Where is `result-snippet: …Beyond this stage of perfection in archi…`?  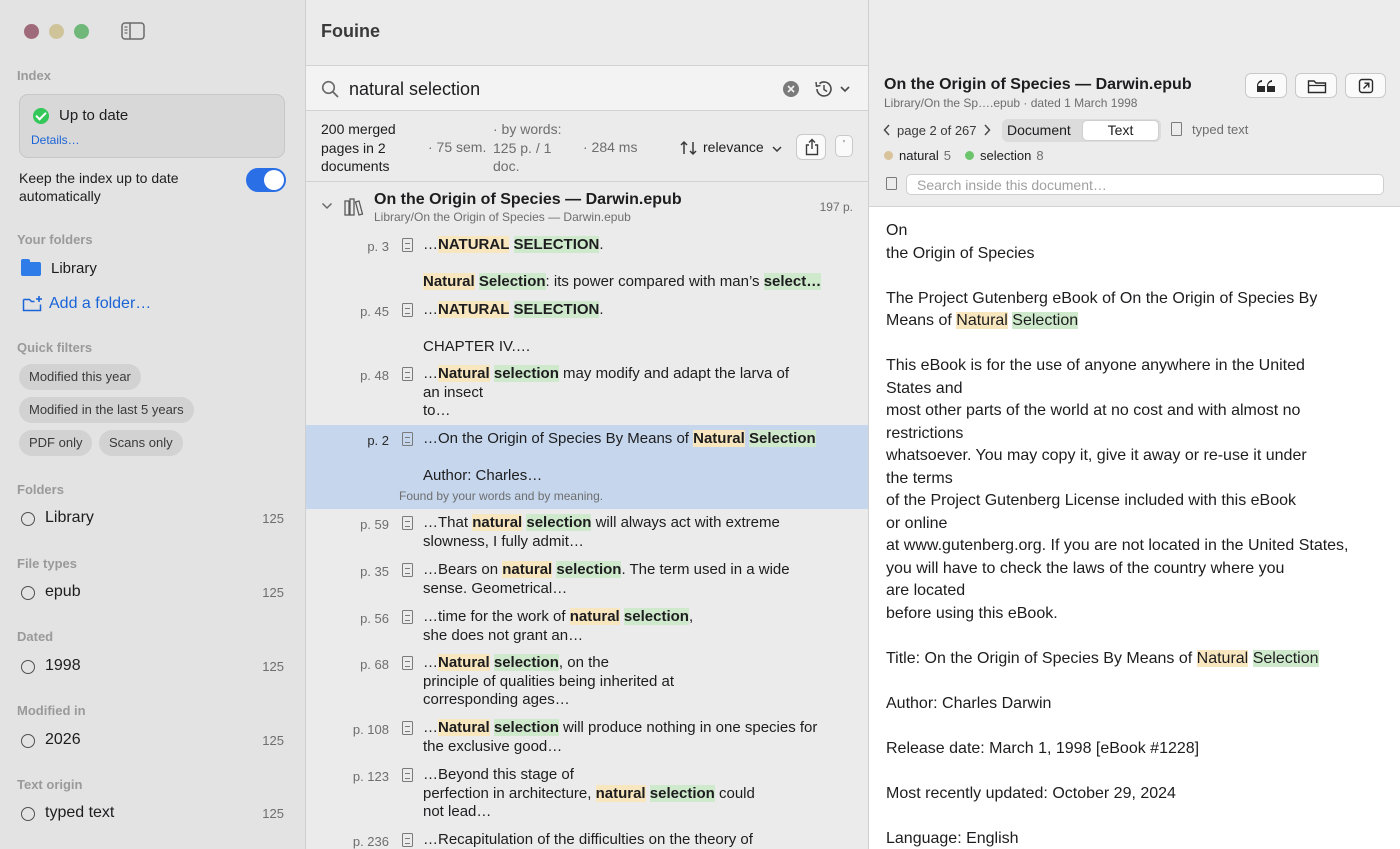
result-snippet: …Beyond this stage of perfection in archi… is located at coordinates (589, 794).